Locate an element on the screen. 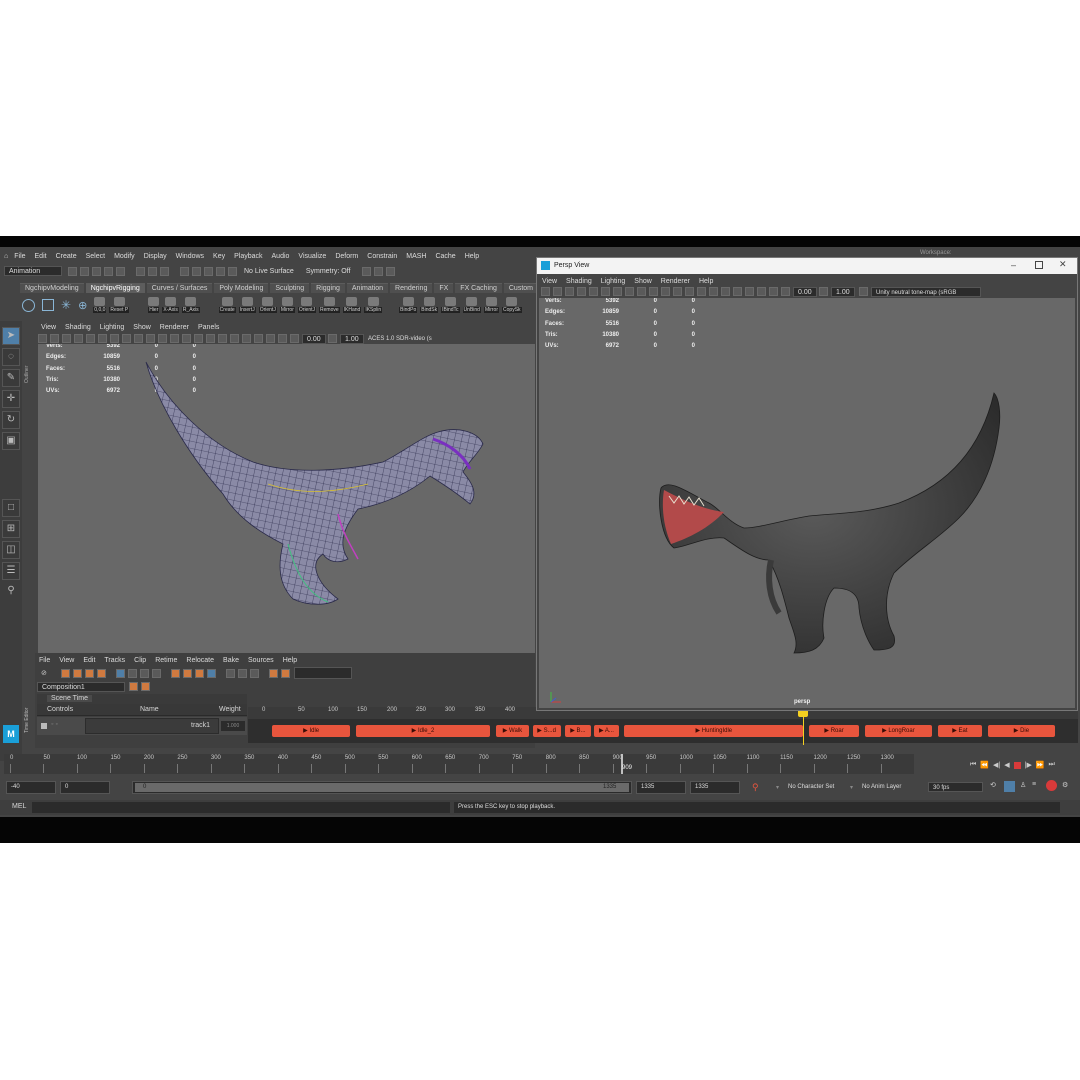 This screenshot has width=1080, height=1080. range-slider-bar is located at coordinates (382, 787).